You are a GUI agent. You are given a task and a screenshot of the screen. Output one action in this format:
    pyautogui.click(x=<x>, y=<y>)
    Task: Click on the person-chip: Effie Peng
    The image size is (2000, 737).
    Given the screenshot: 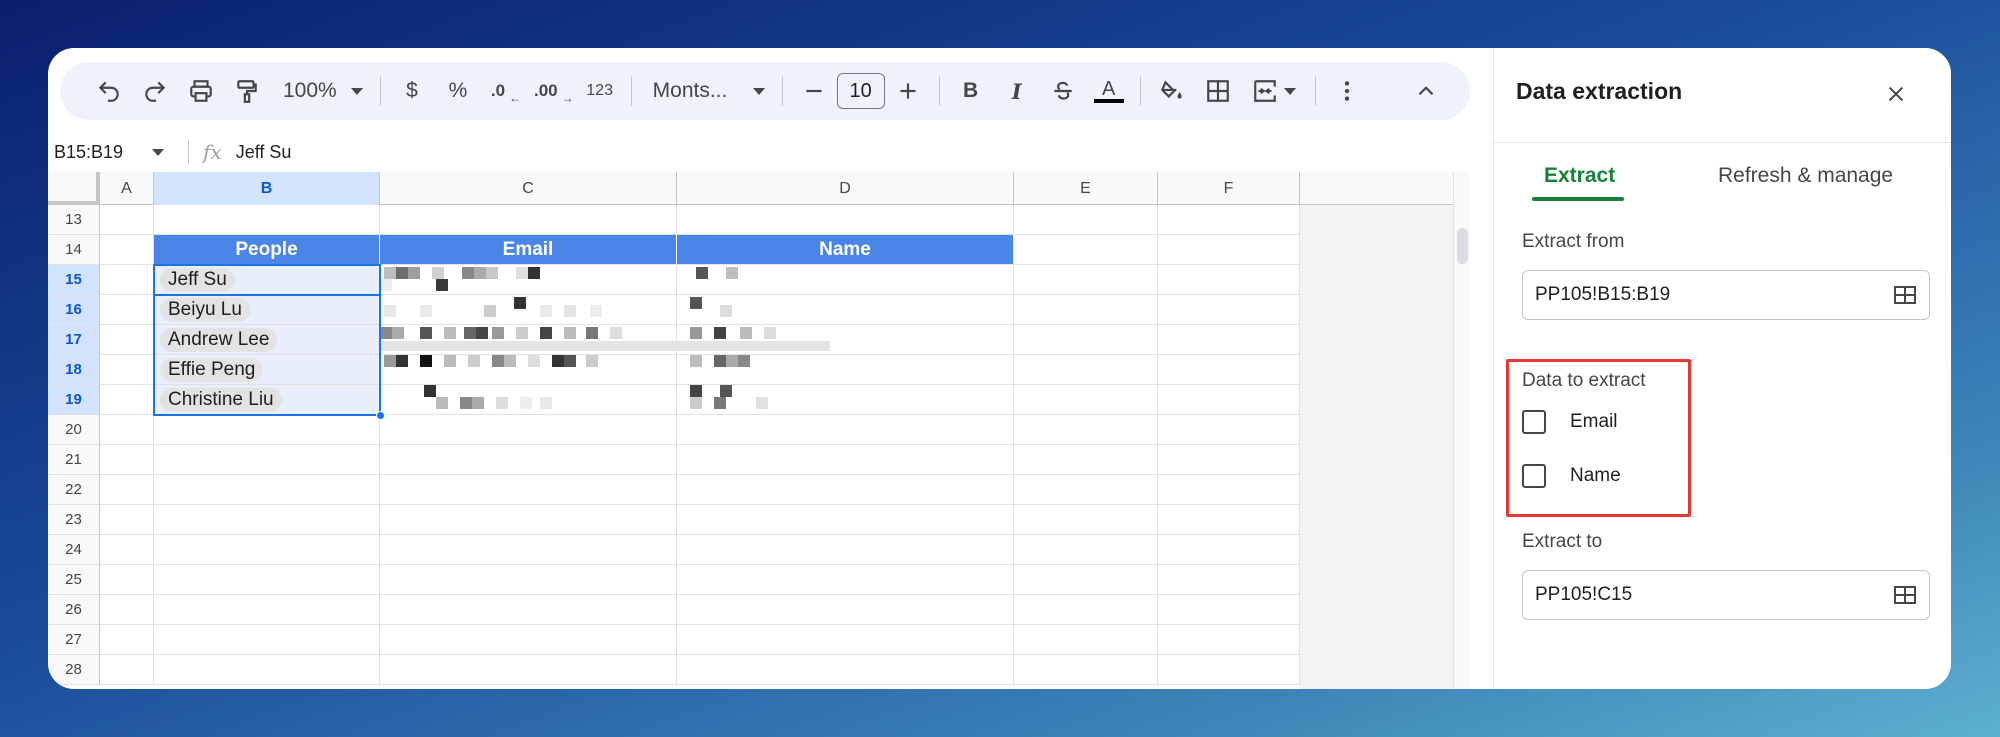 What is the action you would take?
    pyautogui.click(x=212, y=369)
    